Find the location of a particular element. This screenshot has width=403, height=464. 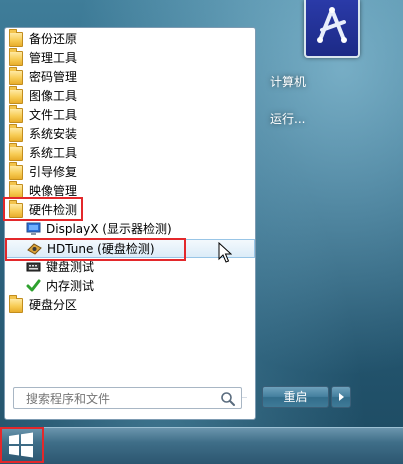

keyboard-icon is located at coordinates (33, 267).